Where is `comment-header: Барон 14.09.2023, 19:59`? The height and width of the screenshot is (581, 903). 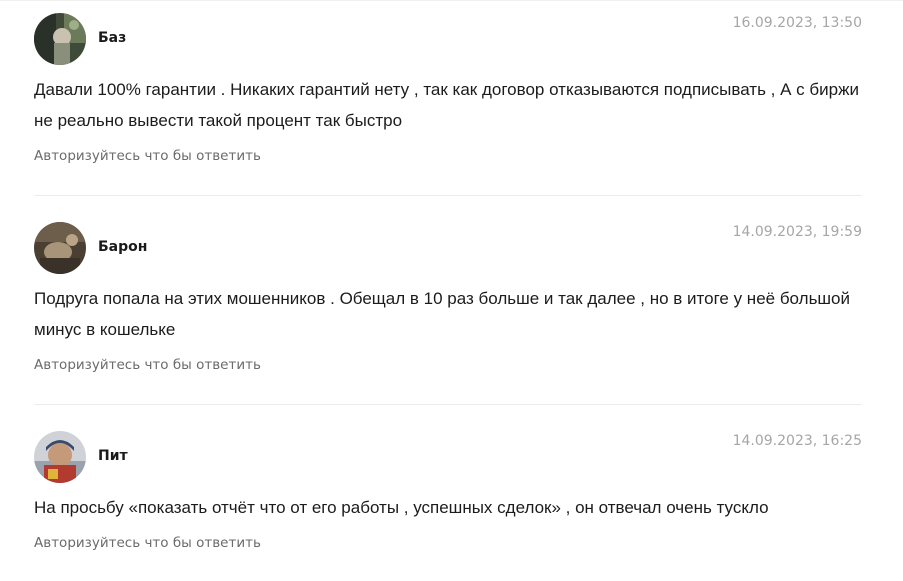
comment-header: Барон 14.09.2023, 19:59 is located at coordinates (448, 248).